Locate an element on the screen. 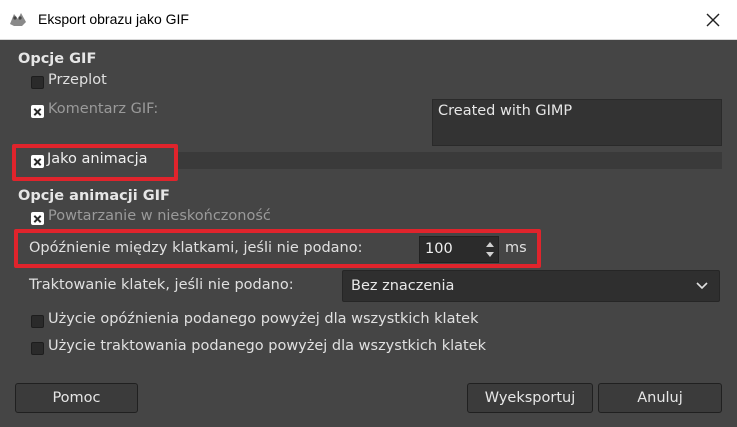 This screenshot has width=737, height=427. export-button: Wyeksportuj is located at coordinates (530, 398).